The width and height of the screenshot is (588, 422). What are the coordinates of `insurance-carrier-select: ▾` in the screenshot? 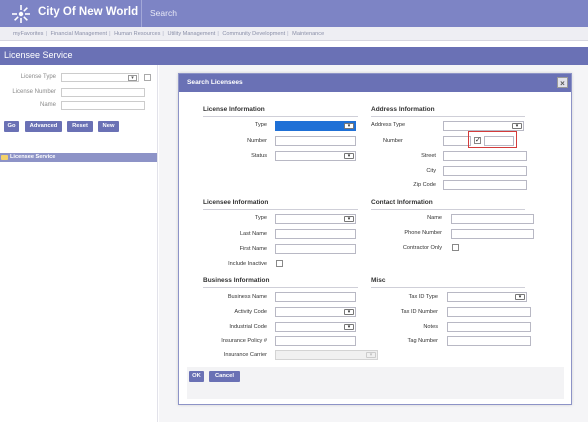 It's located at (326, 355).